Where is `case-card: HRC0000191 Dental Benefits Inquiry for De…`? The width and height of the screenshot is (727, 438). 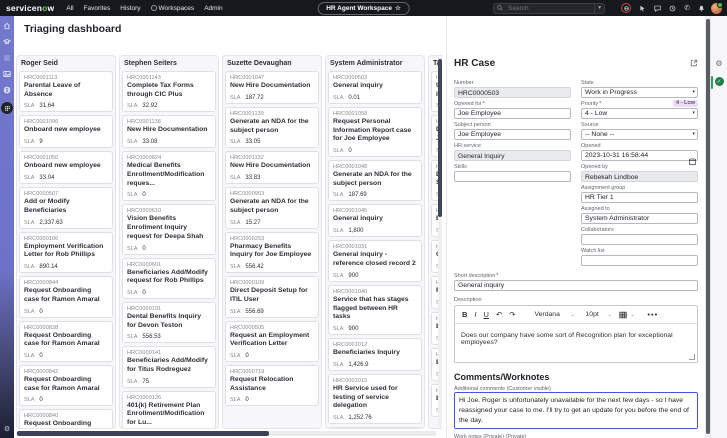 case-card: HRC0000191 Dental Benefits Inquiry for De… is located at coordinates (169, 322).